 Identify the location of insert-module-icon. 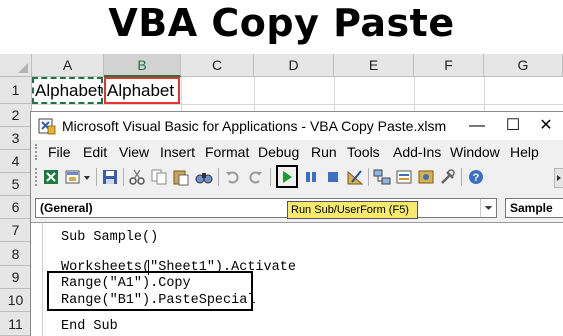
(73, 177).